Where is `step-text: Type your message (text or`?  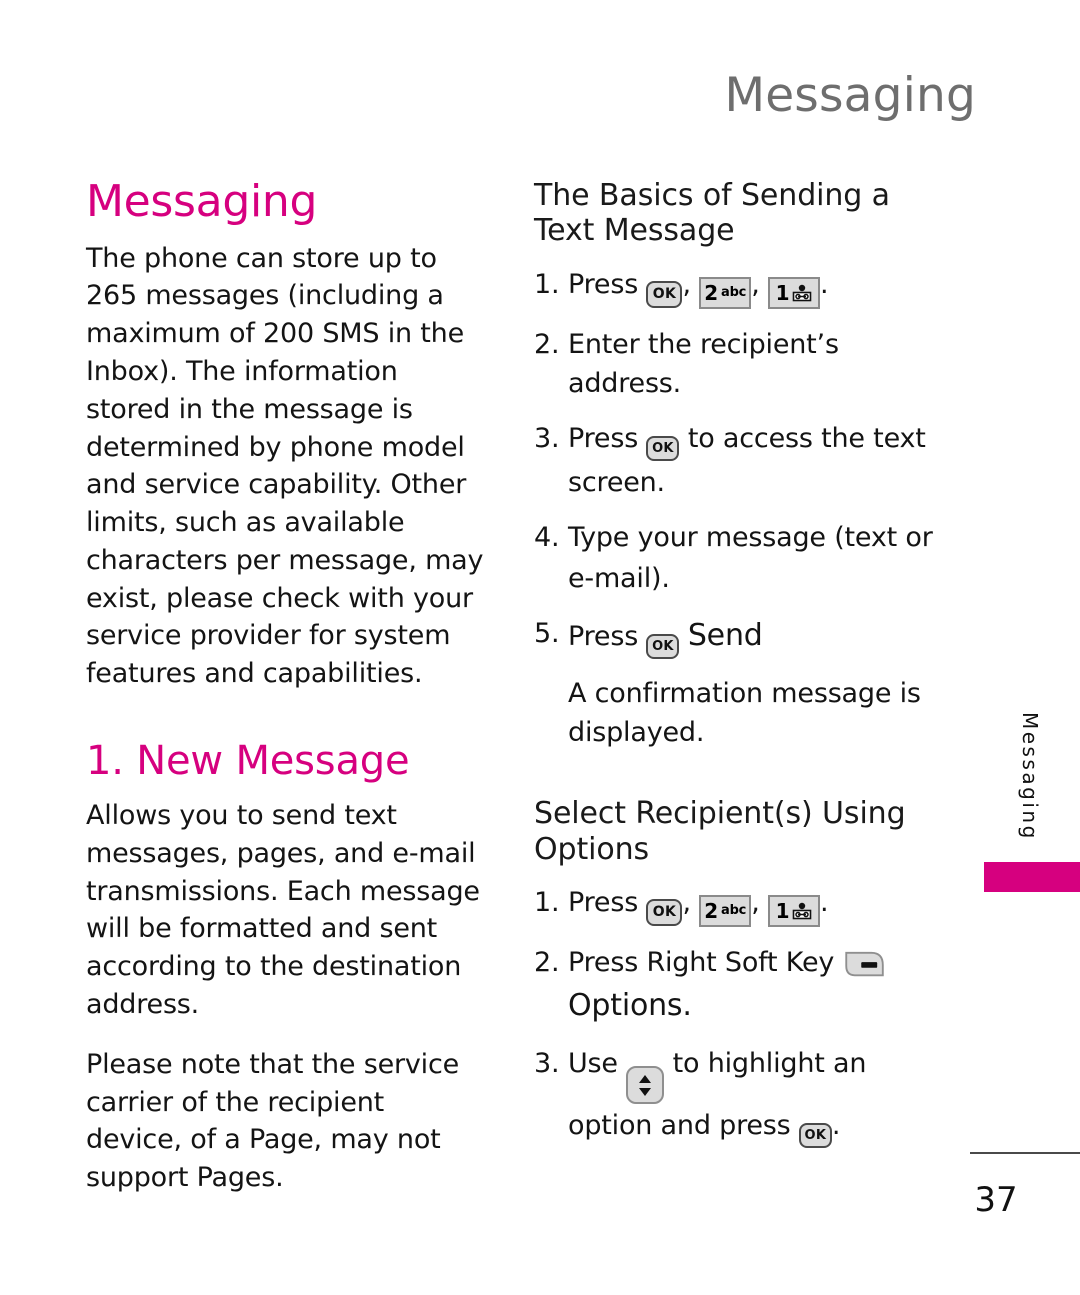
step-text: Type your message (text or is located at coordinates (750, 538).